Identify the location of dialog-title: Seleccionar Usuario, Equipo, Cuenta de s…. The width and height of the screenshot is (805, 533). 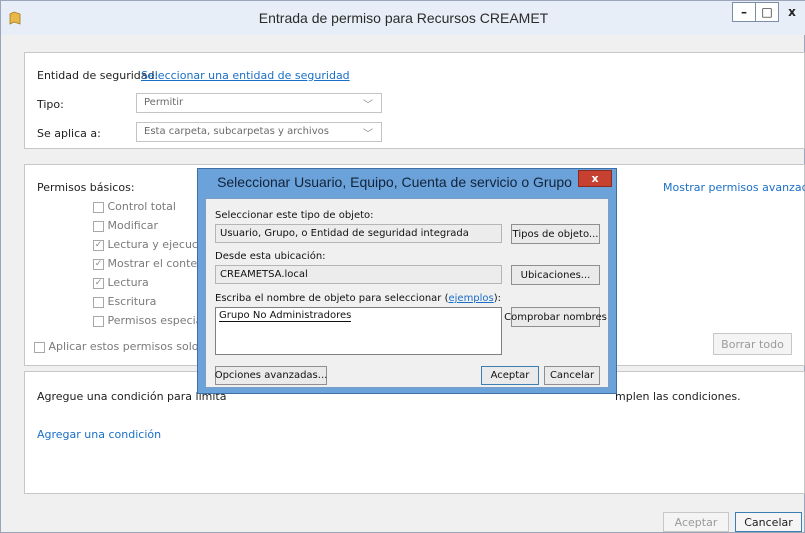
(394, 182).